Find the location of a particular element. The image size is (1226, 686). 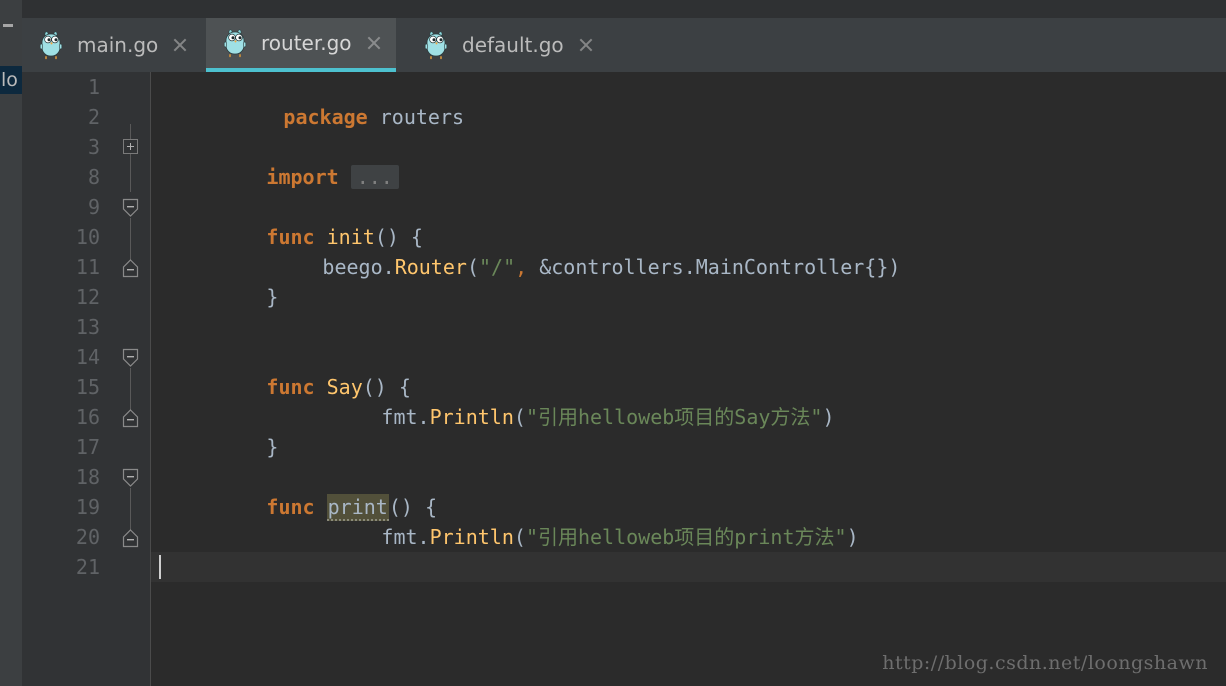

text-caret is located at coordinates (160, 567).